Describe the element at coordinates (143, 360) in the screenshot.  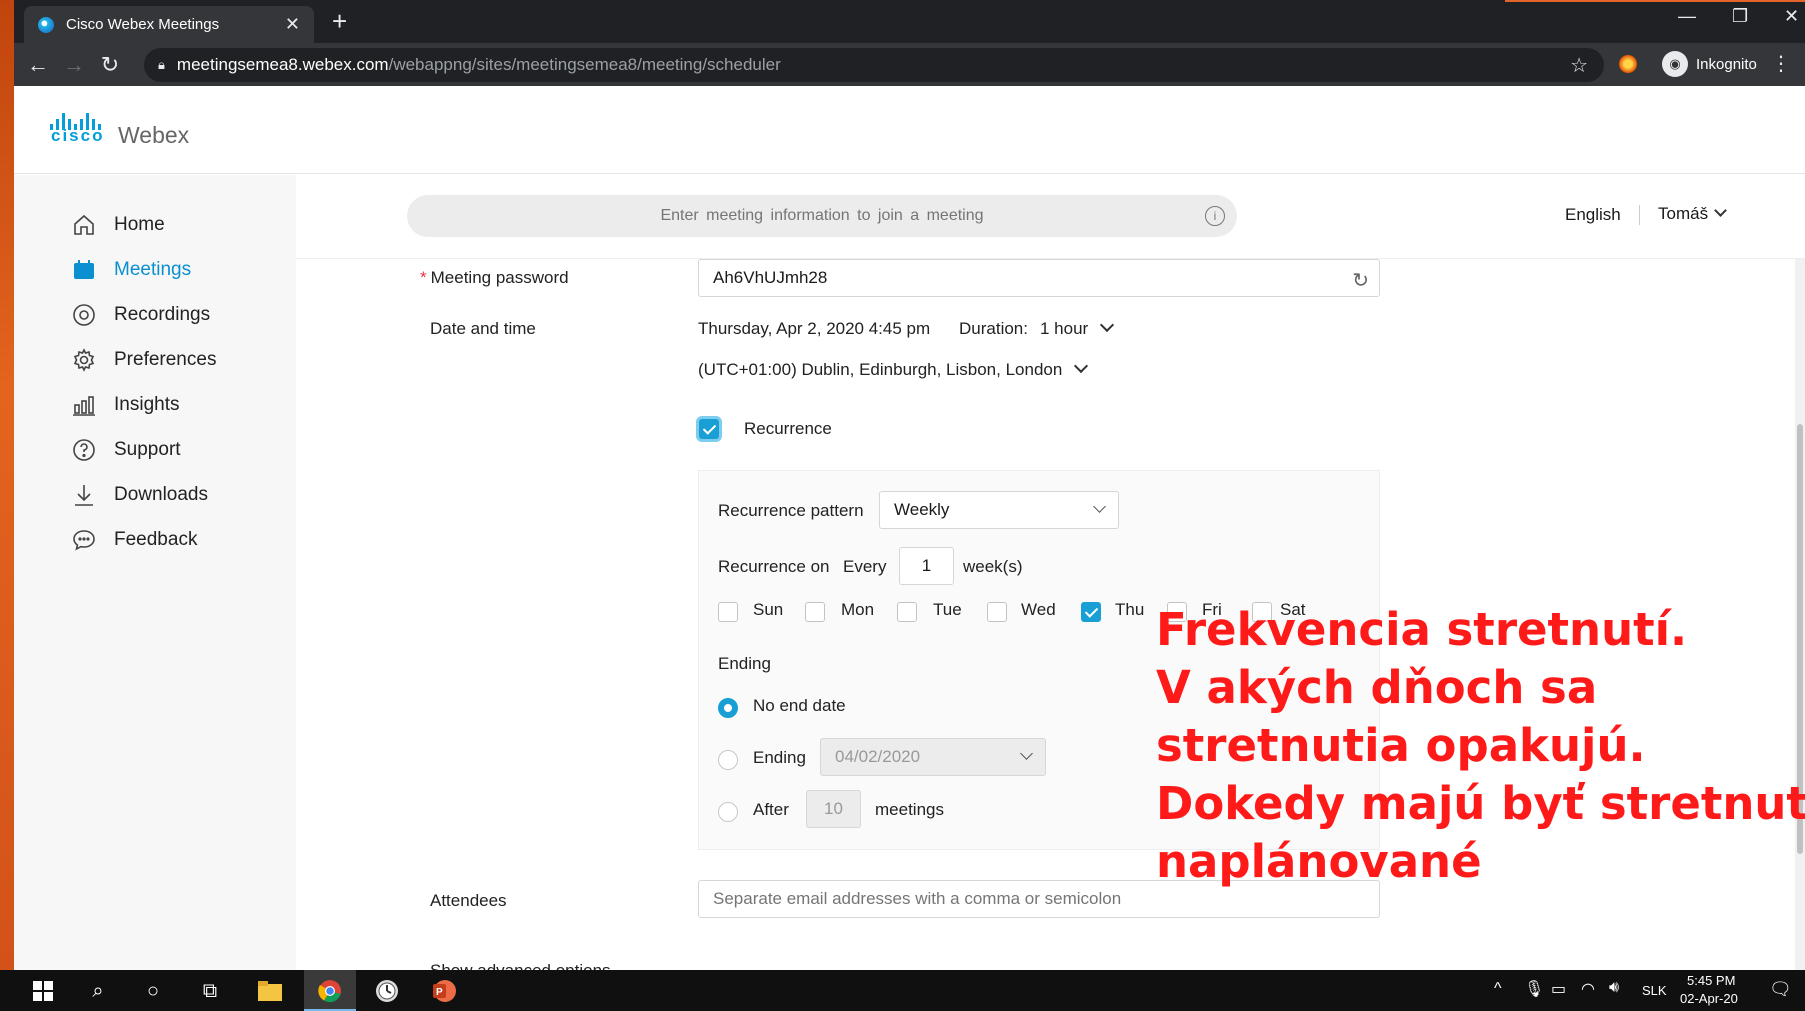
I see `sidebar-item-preferences: Preferences` at that location.